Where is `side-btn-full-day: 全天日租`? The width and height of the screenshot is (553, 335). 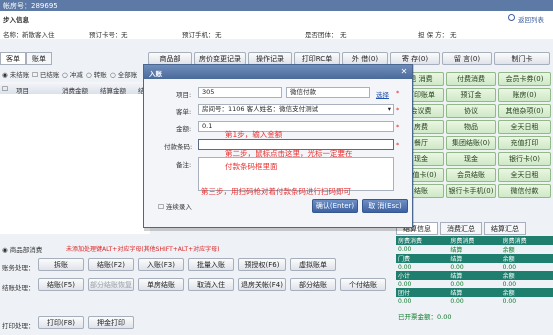 side-btn-full-day: 全天日租 is located at coordinates (524, 175).